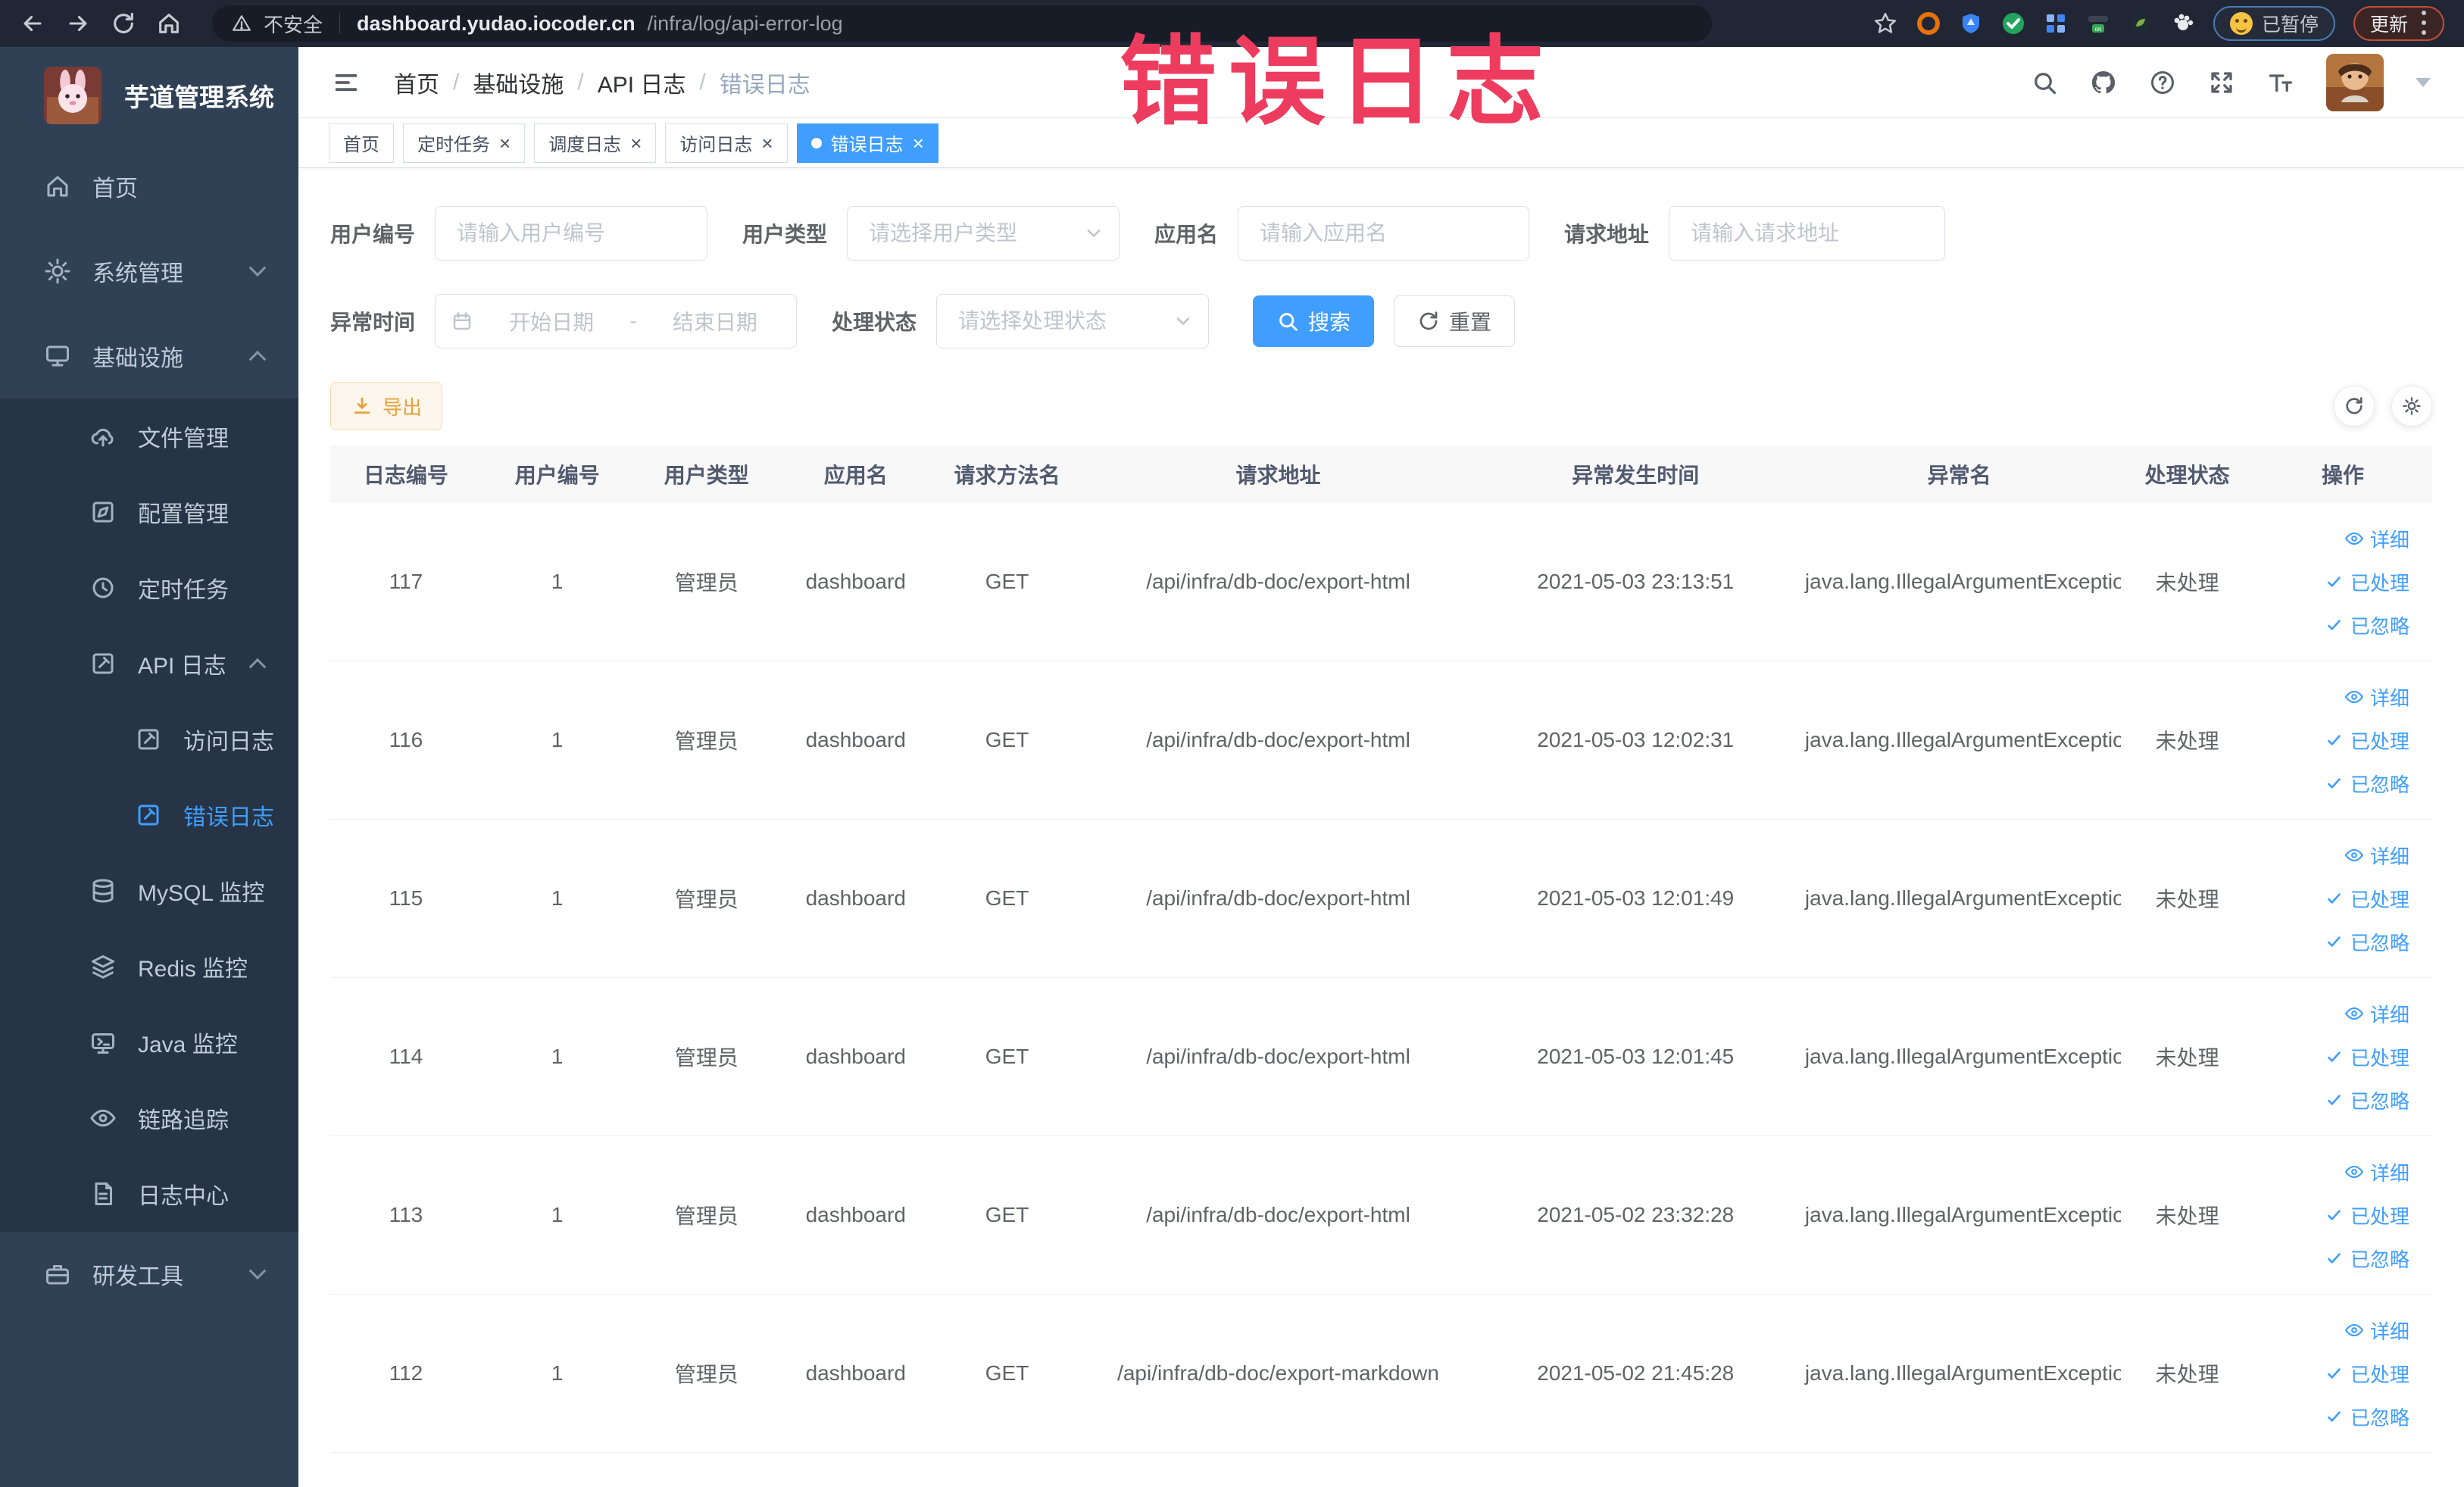 This screenshot has height=1487, width=2464. I want to click on sidebar-item-api-log: API 日志, so click(149, 663).